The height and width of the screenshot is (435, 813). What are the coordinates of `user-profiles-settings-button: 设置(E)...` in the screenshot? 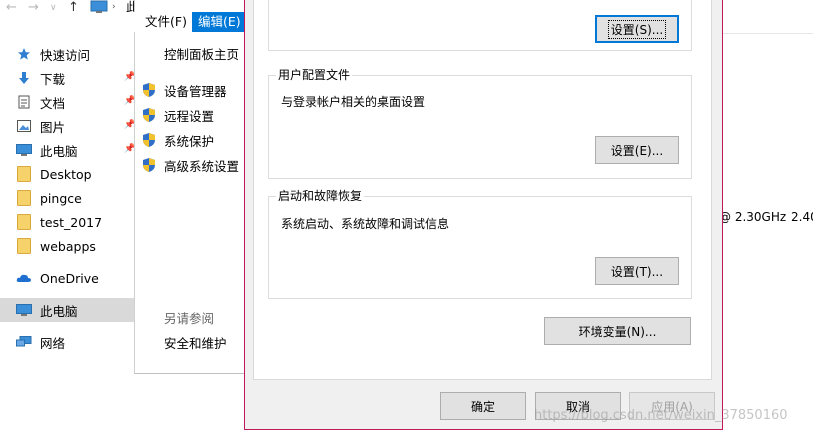 It's located at (637, 150).